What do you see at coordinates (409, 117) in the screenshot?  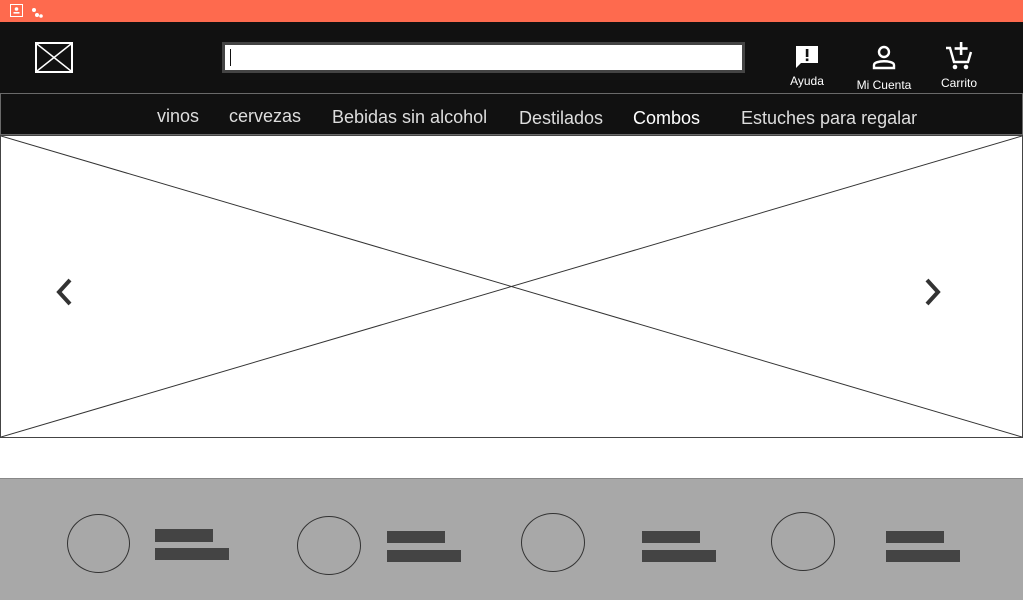 I see `nav-item-bebidas-sin-alcohol: Bebidas sin alcohol` at bounding box center [409, 117].